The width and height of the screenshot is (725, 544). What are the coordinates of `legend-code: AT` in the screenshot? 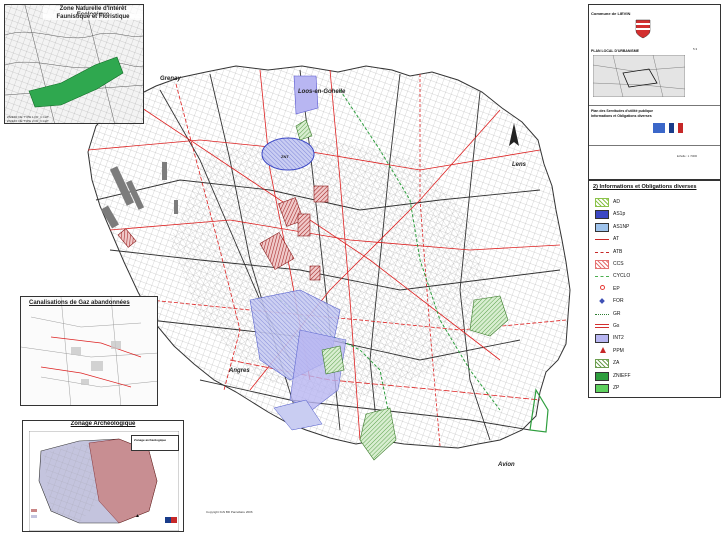 It's located at (616, 239).